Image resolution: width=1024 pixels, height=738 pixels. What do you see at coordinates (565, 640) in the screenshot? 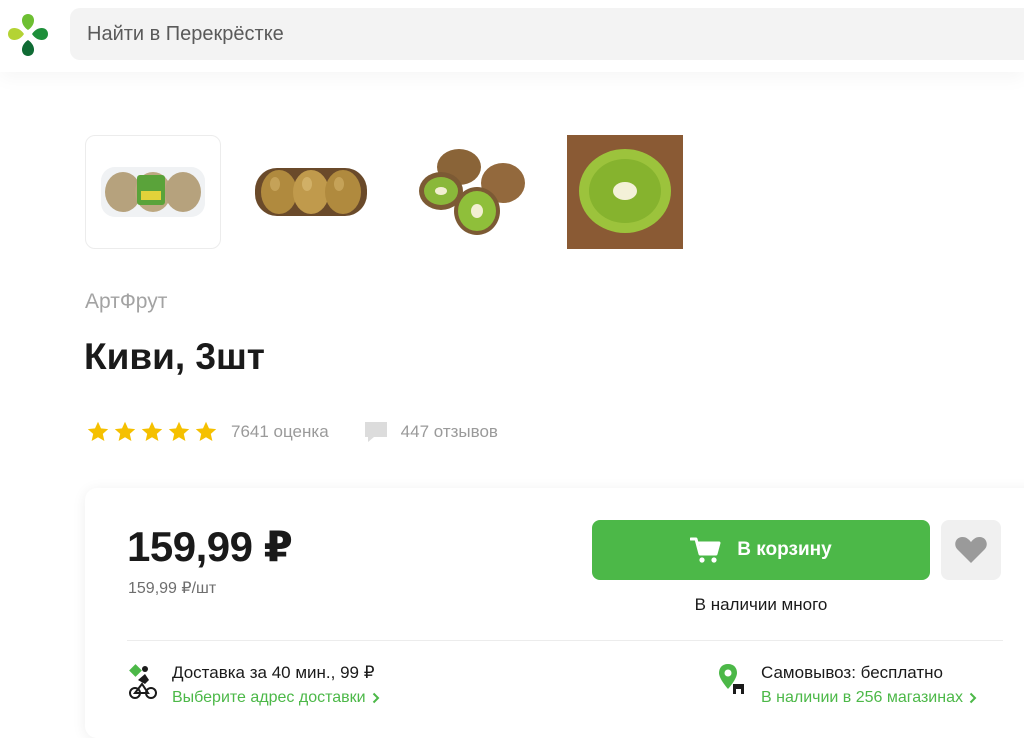
I see `divider` at bounding box center [565, 640].